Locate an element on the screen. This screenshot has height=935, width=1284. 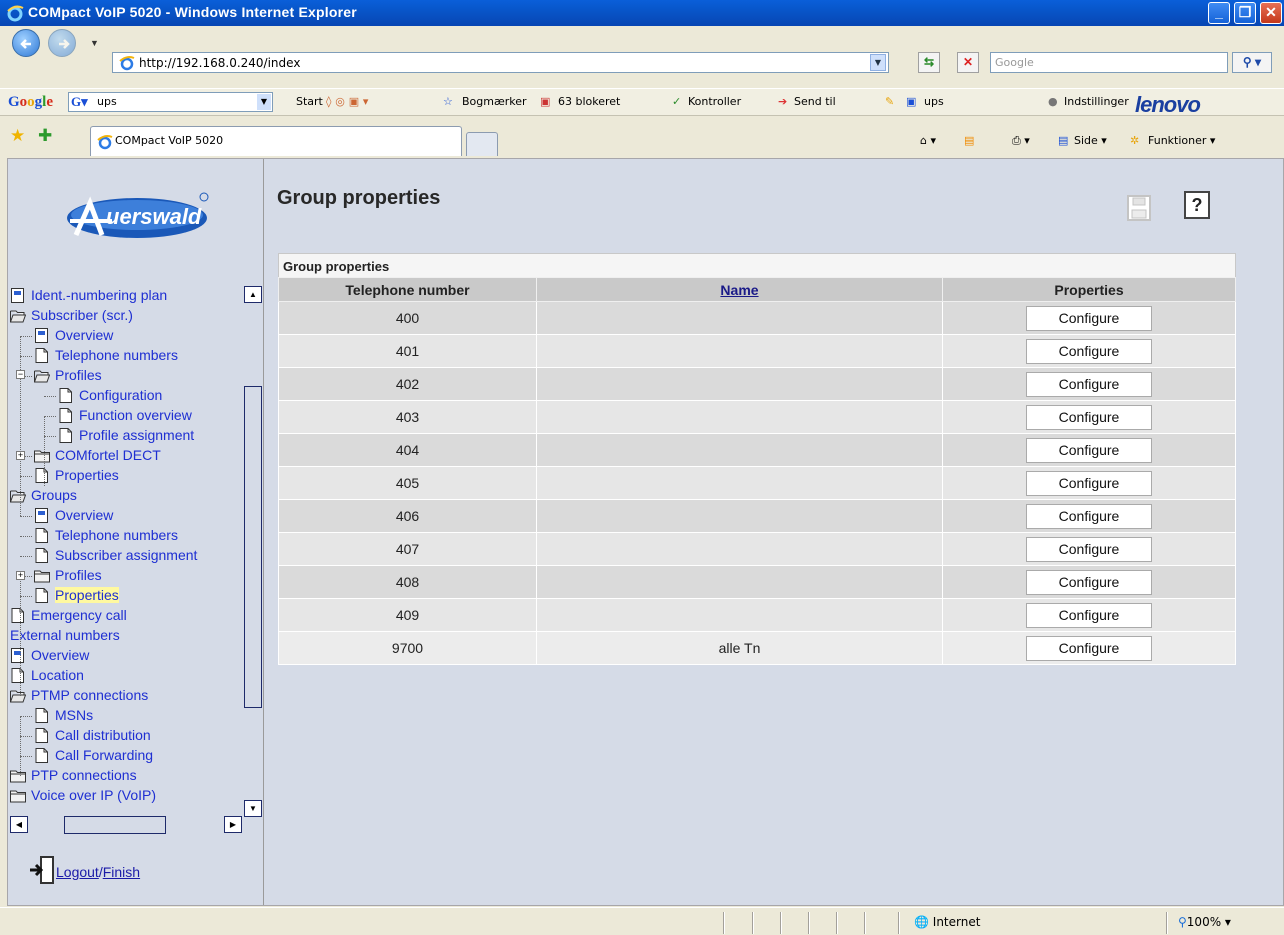
nav-item-ptmp-call-forwarding: Call Forwarding is located at coordinates (93, 756).